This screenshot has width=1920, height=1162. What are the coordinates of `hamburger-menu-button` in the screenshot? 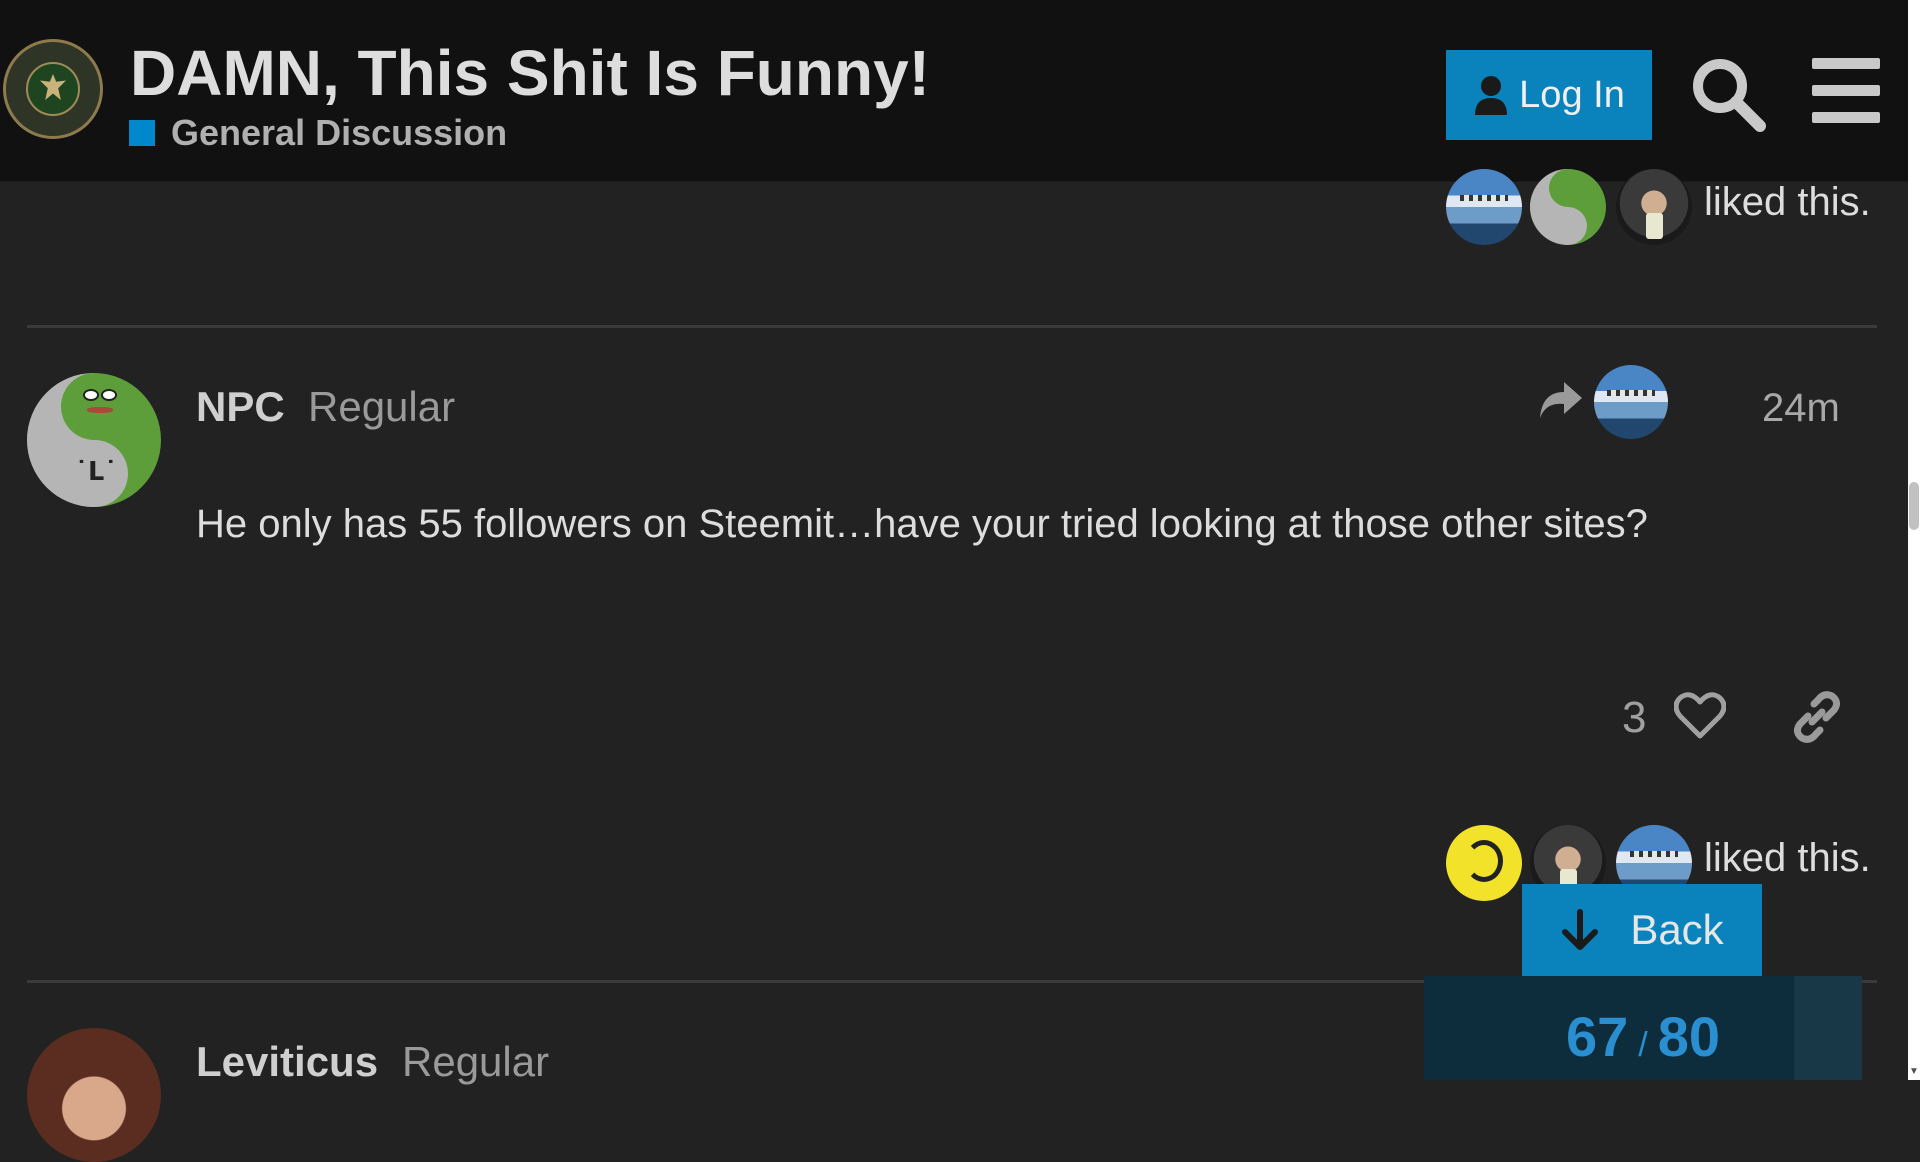 It's located at (1846, 91).